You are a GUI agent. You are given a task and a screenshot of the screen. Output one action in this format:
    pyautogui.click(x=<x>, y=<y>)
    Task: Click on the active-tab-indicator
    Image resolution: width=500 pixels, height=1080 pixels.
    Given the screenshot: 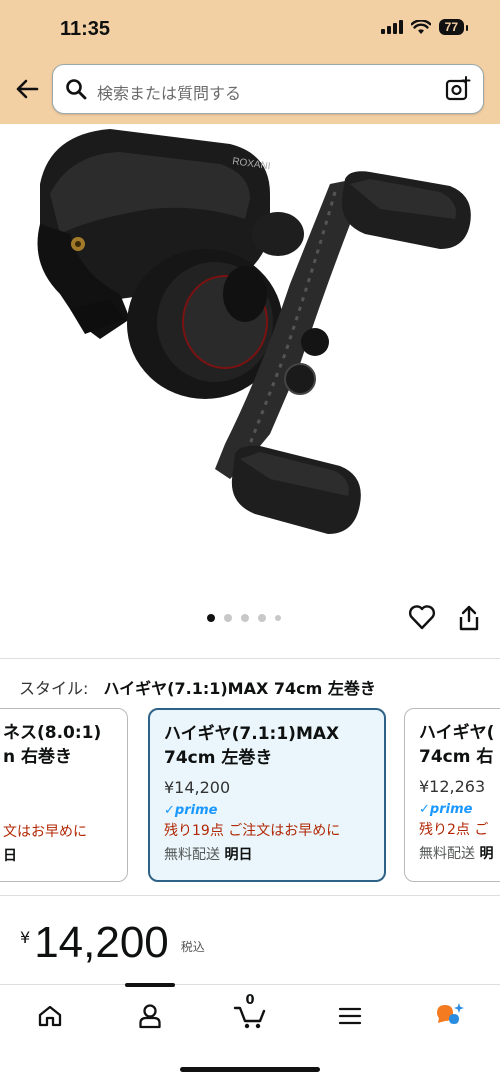 What is the action you would take?
    pyautogui.click(x=150, y=985)
    